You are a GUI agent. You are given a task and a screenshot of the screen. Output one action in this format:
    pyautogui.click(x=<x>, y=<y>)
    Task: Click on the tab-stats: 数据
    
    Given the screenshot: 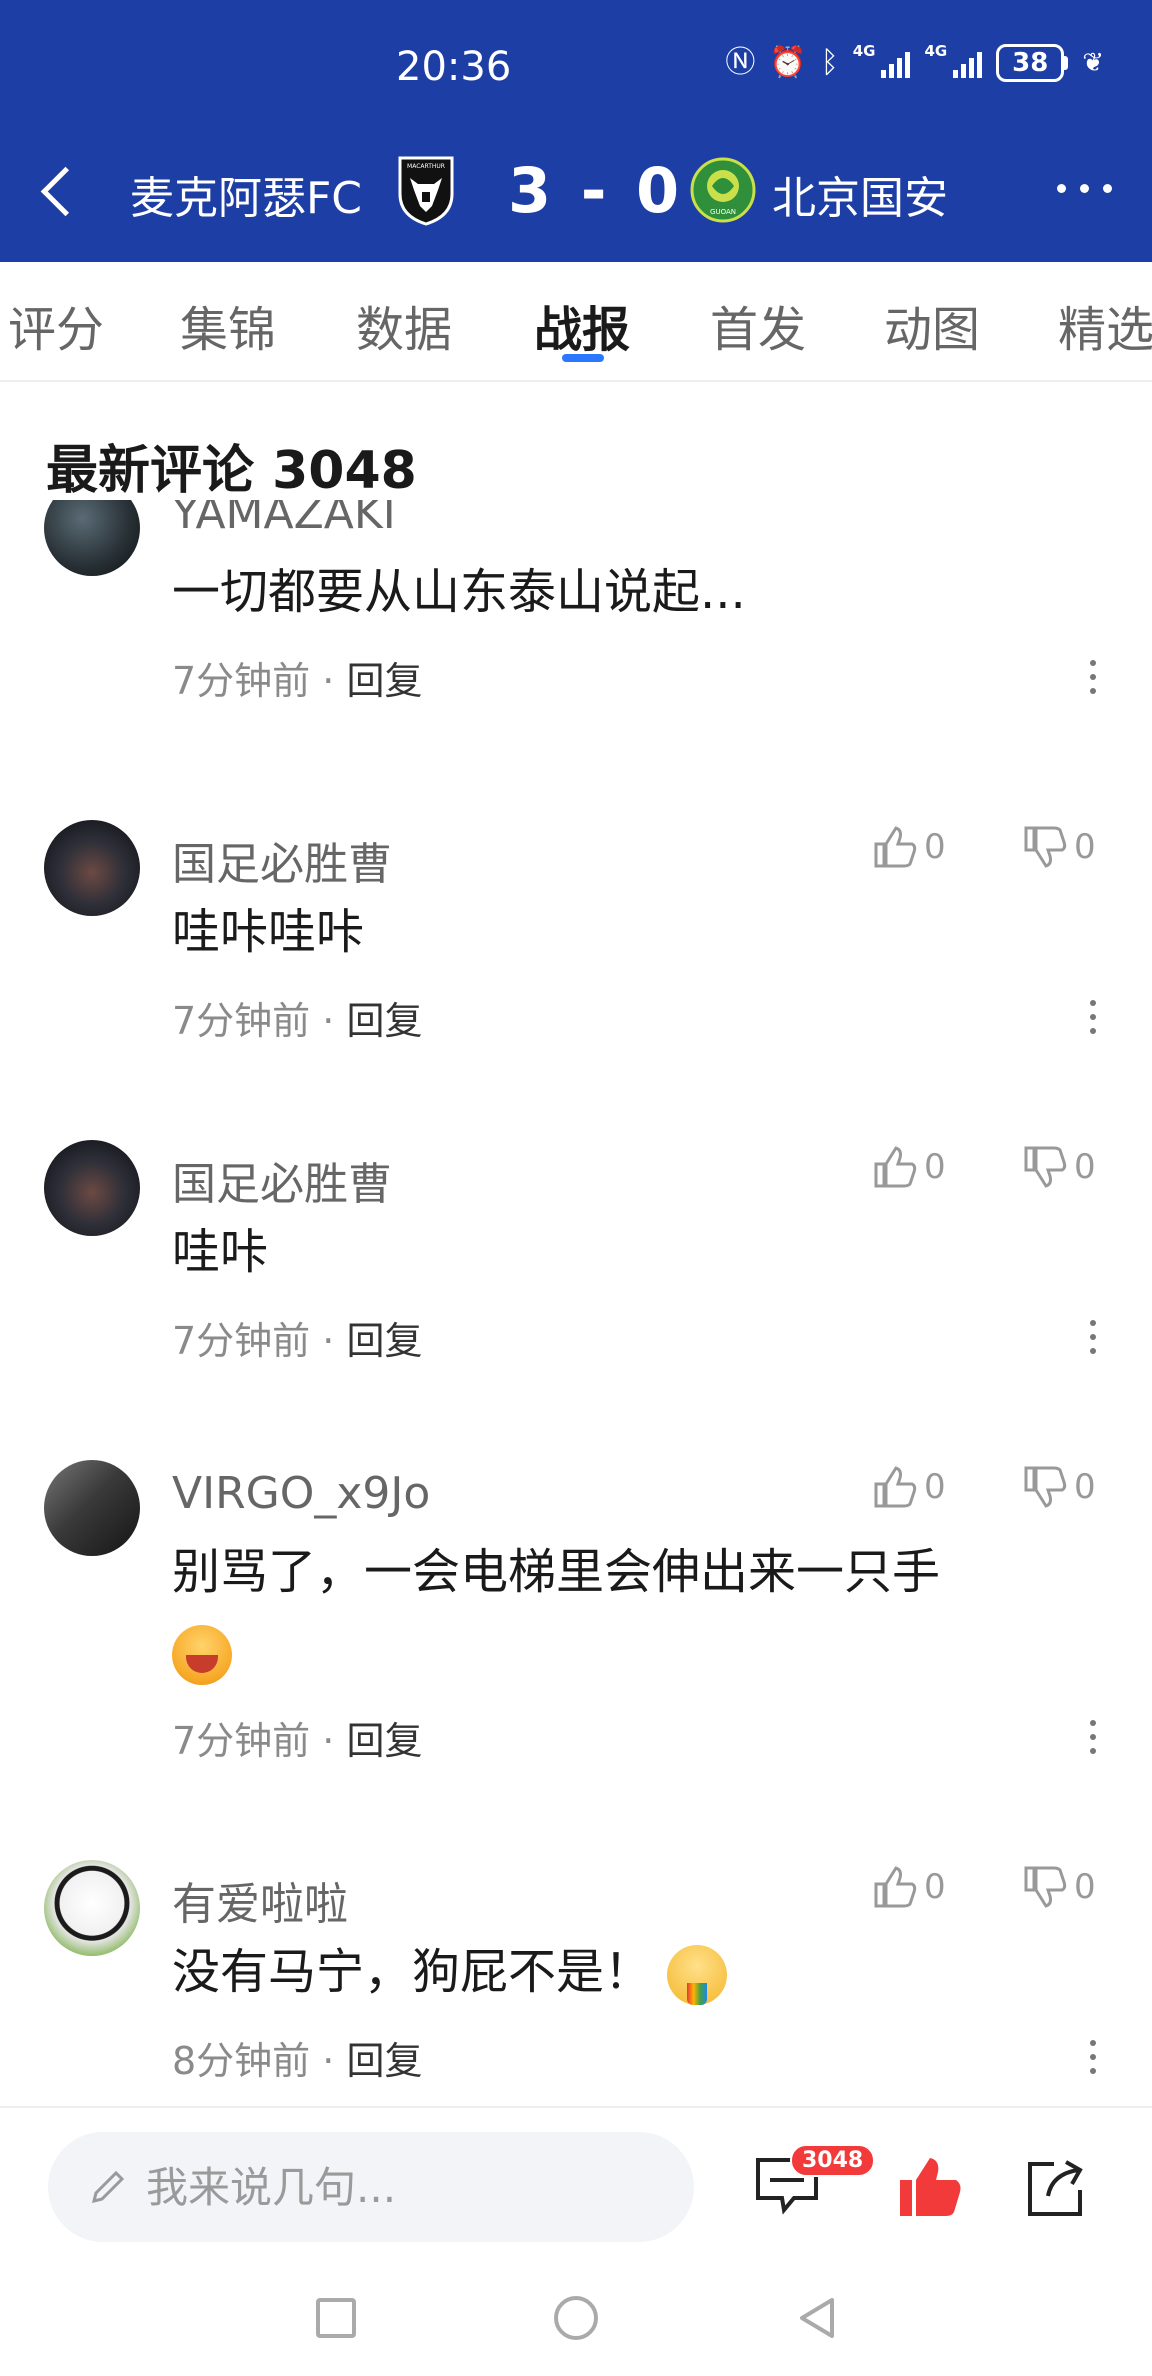 What is the action you would take?
    pyautogui.click(x=404, y=325)
    